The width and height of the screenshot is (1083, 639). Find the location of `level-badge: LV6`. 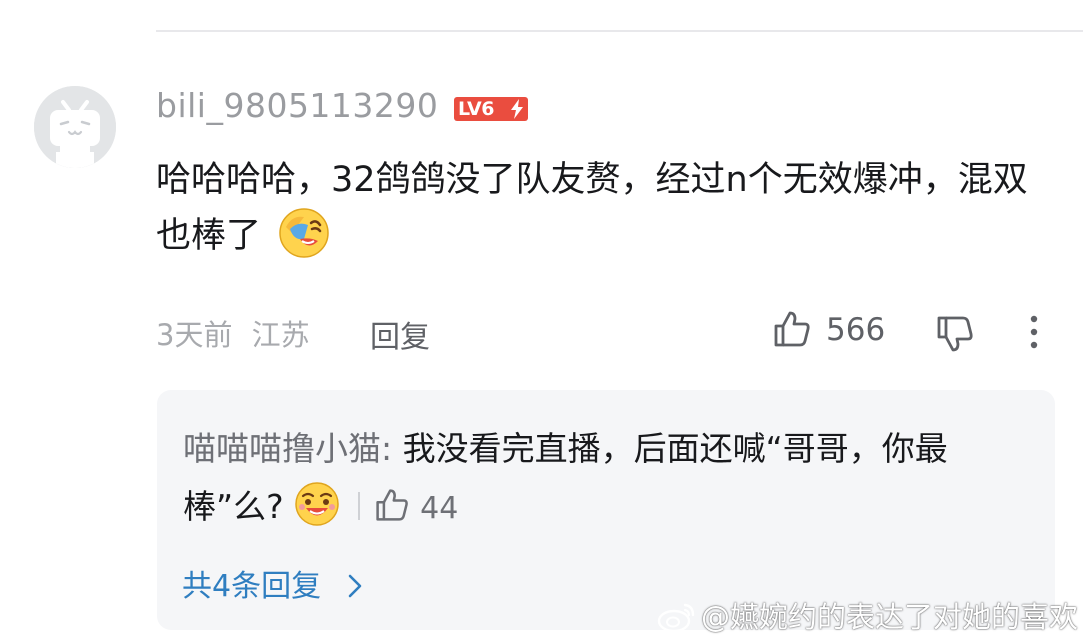

level-badge: LV6 is located at coordinates (491, 109).